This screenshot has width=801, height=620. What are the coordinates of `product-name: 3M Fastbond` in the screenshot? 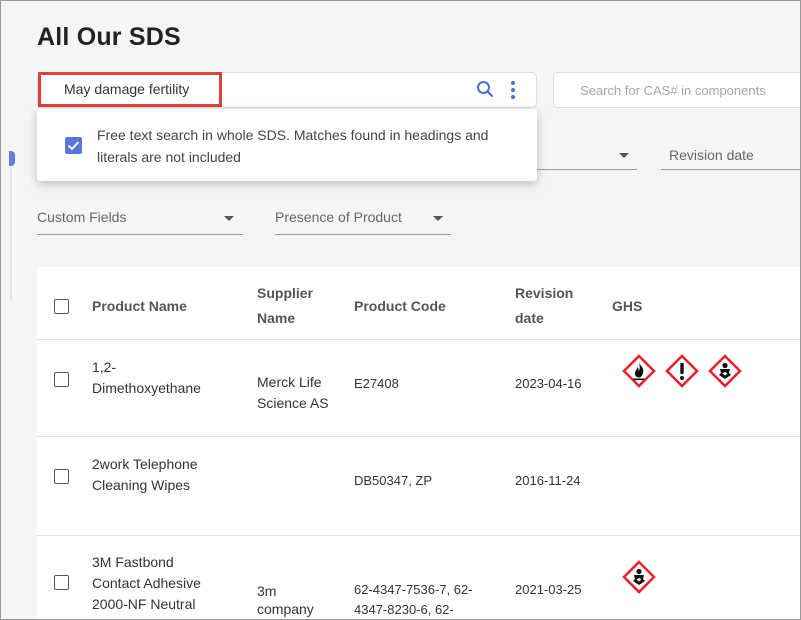 It's located at (133, 562).